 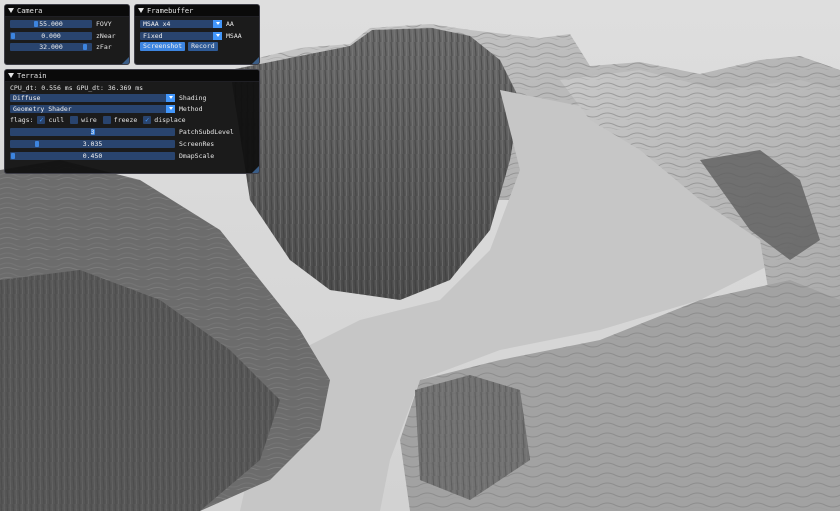 I want to click on screen-res-value: 3.035, so click(x=92, y=143).